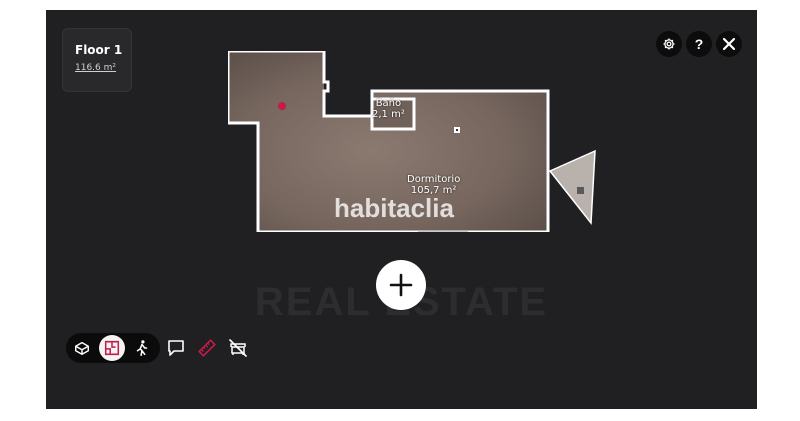 Image resolution: width=800 pixels, height=421 pixels. Describe the element at coordinates (282, 106) in the screenshot. I see `current-position-marker` at that location.